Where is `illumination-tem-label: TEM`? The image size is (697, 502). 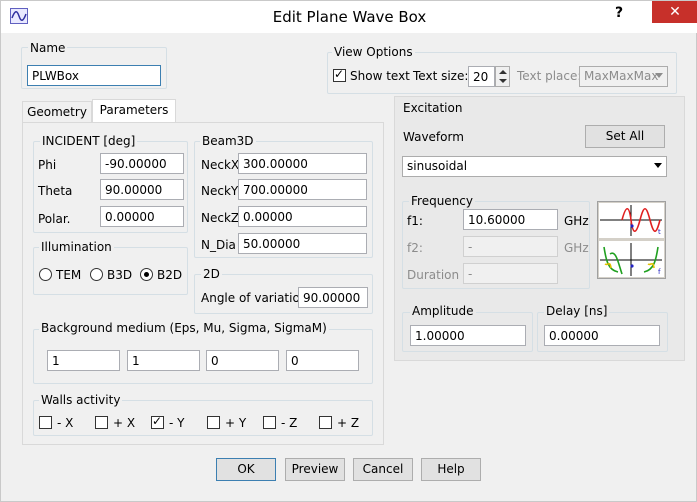
illumination-tem-label: TEM is located at coordinates (69, 275).